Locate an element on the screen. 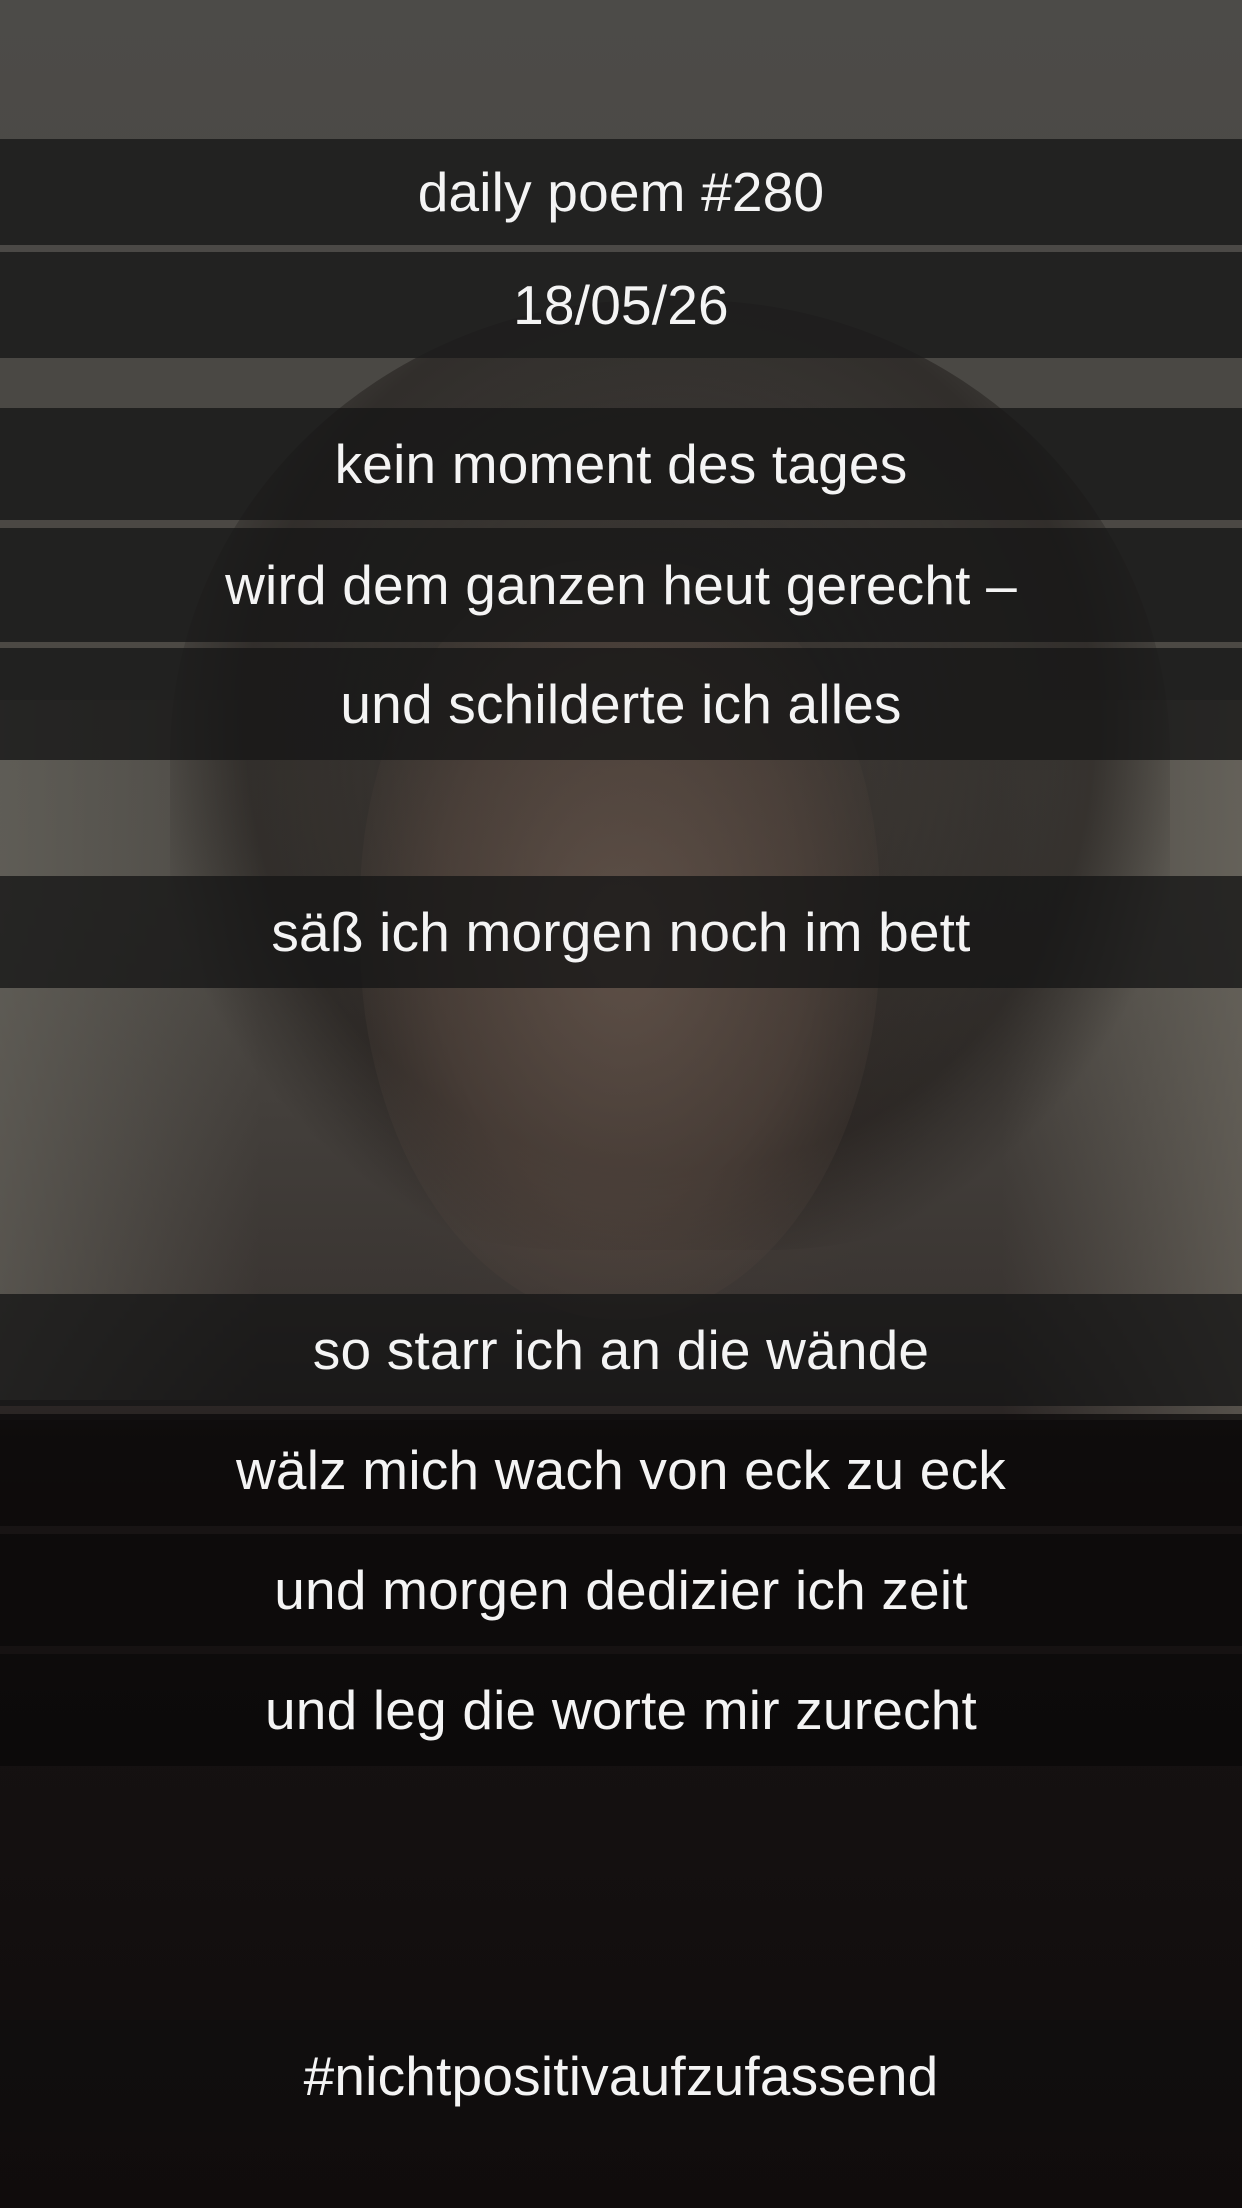  poem-date-band: 18/05/26 is located at coordinates (621, 305).